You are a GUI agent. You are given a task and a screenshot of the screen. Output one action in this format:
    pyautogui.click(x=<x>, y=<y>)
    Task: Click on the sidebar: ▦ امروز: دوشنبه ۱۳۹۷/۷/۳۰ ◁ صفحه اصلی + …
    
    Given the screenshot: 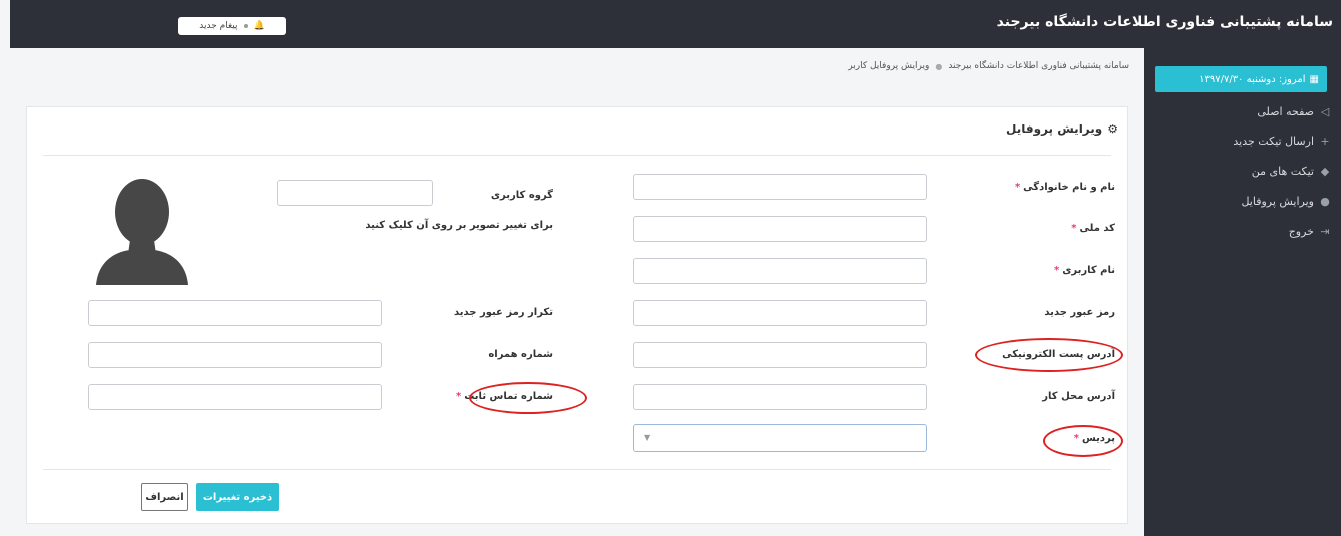 What is the action you would take?
    pyautogui.click(x=1242, y=292)
    